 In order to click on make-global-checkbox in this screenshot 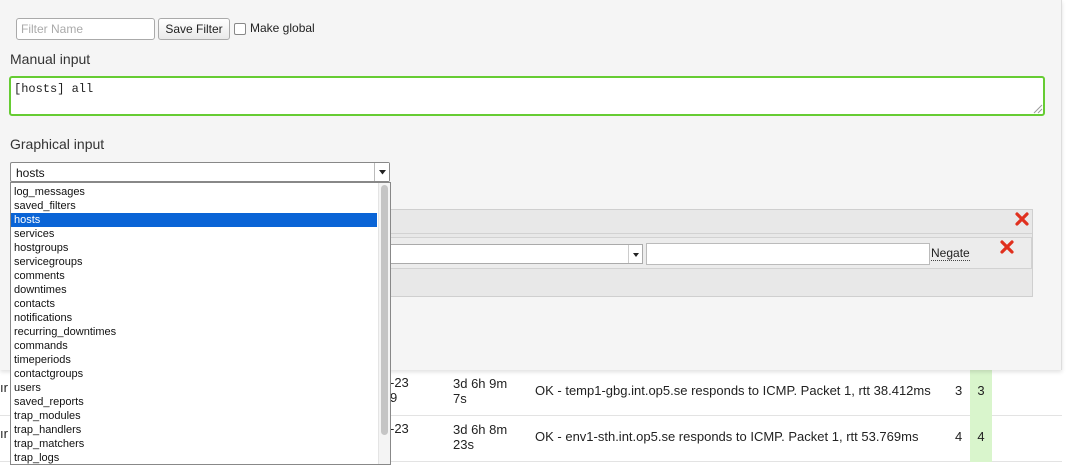, I will do `click(240, 29)`.